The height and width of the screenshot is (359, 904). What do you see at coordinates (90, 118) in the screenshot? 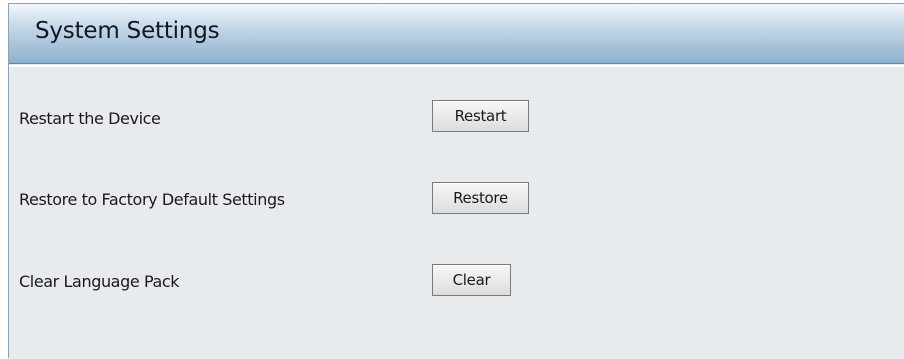
I see `restart-device-label: Restart the Device` at bounding box center [90, 118].